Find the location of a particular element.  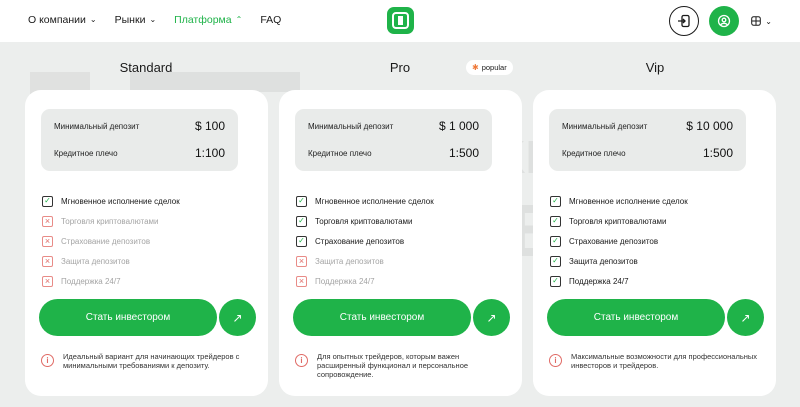

profile-button is located at coordinates (724, 21).